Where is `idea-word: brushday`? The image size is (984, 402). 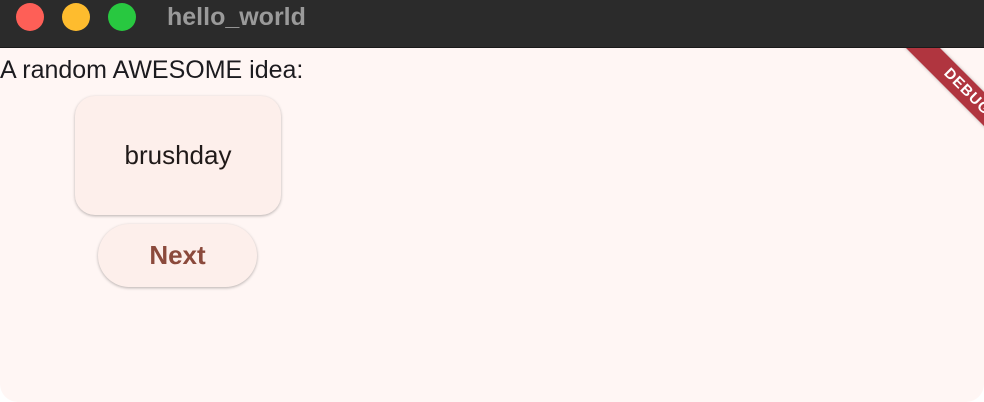 idea-word: brushday is located at coordinates (178, 155).